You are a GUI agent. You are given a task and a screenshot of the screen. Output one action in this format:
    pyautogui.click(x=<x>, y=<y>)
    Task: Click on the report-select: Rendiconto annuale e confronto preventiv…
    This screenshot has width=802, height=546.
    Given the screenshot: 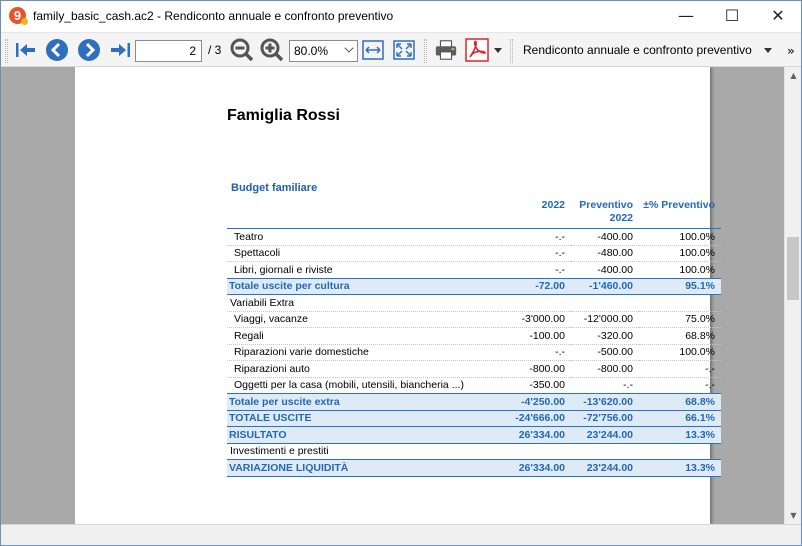 What is the action you would take?
    pyautogui.click(x=645, y=51)
    